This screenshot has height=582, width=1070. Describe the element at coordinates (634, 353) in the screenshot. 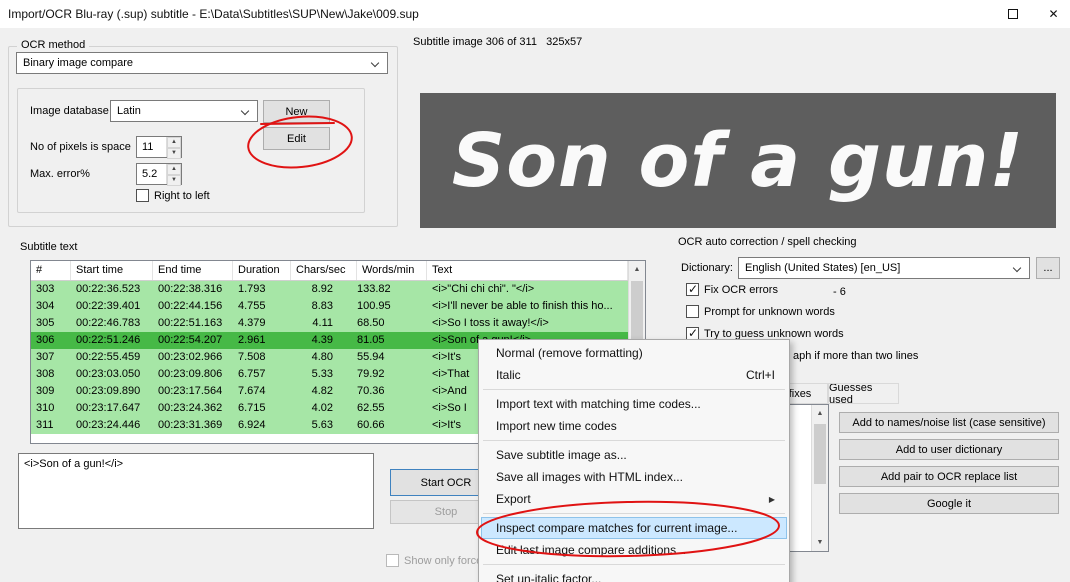

I see `menu-item: Normal (remove formatting)` at that location.